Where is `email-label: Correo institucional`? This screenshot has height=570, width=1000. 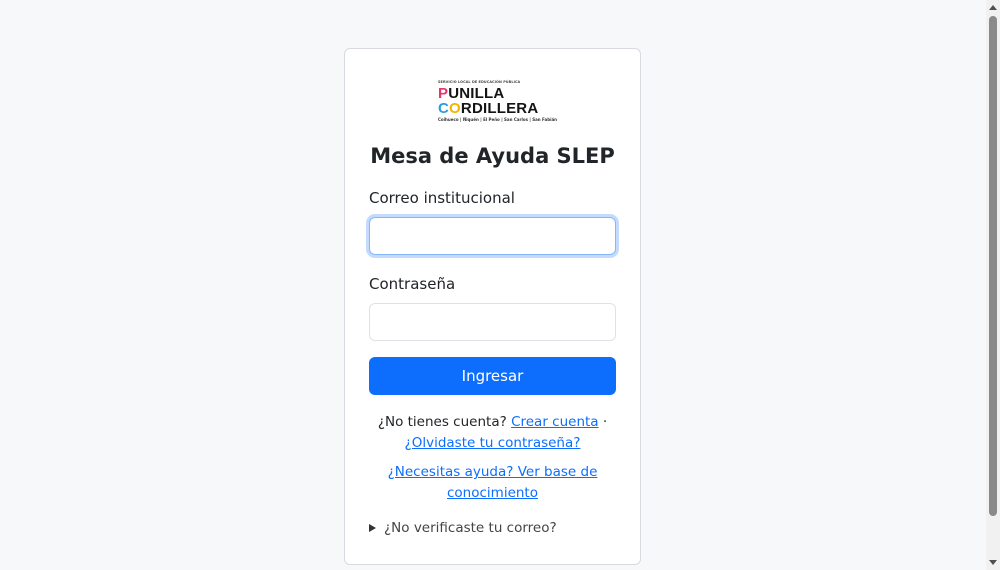 email-label: Correo institucional is located at coordinates (442, 198).